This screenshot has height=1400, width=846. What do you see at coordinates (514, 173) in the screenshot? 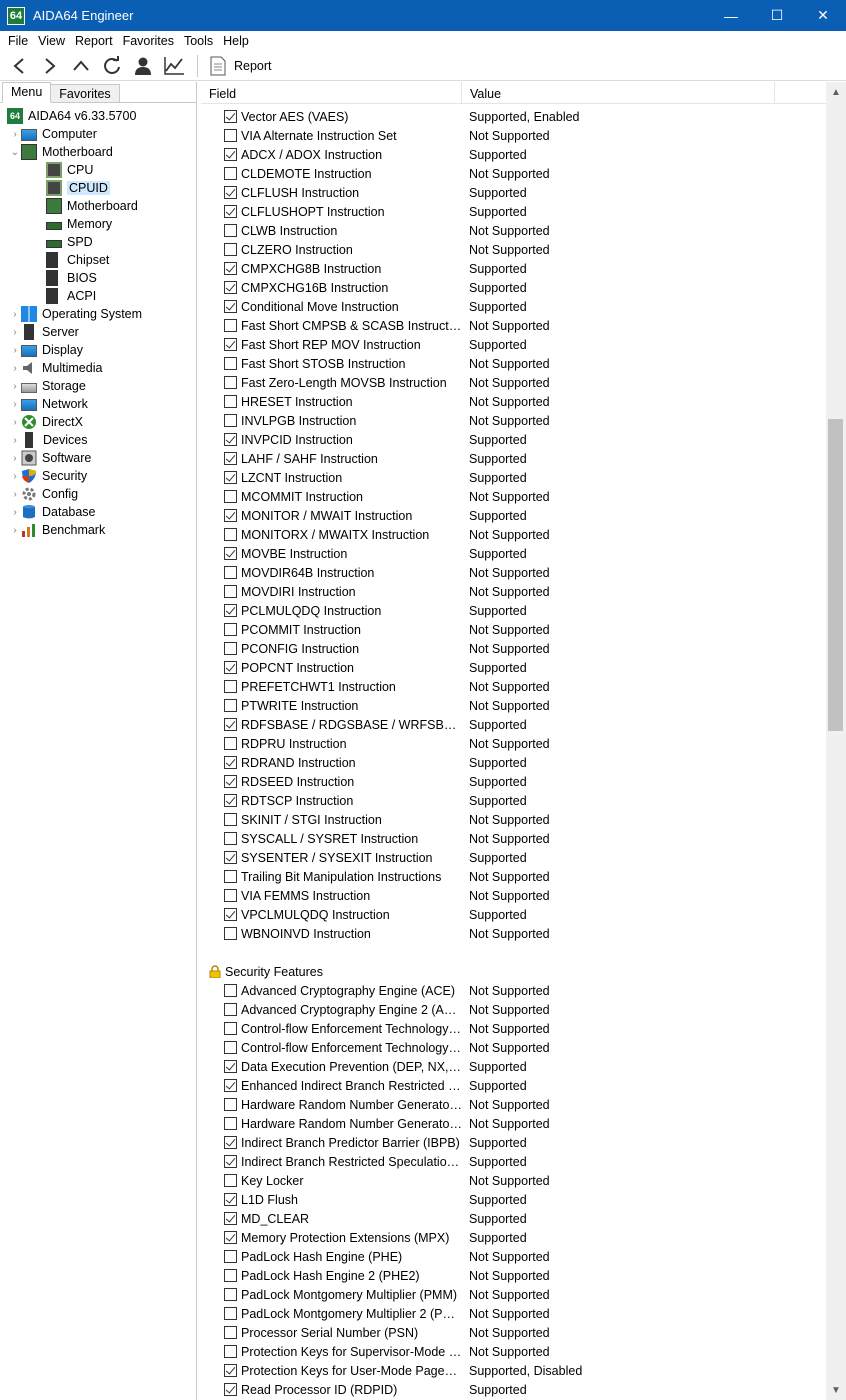
I see `list-row: CLDEMOTE Instruction Not Supported` at bounding box center [514, 173].